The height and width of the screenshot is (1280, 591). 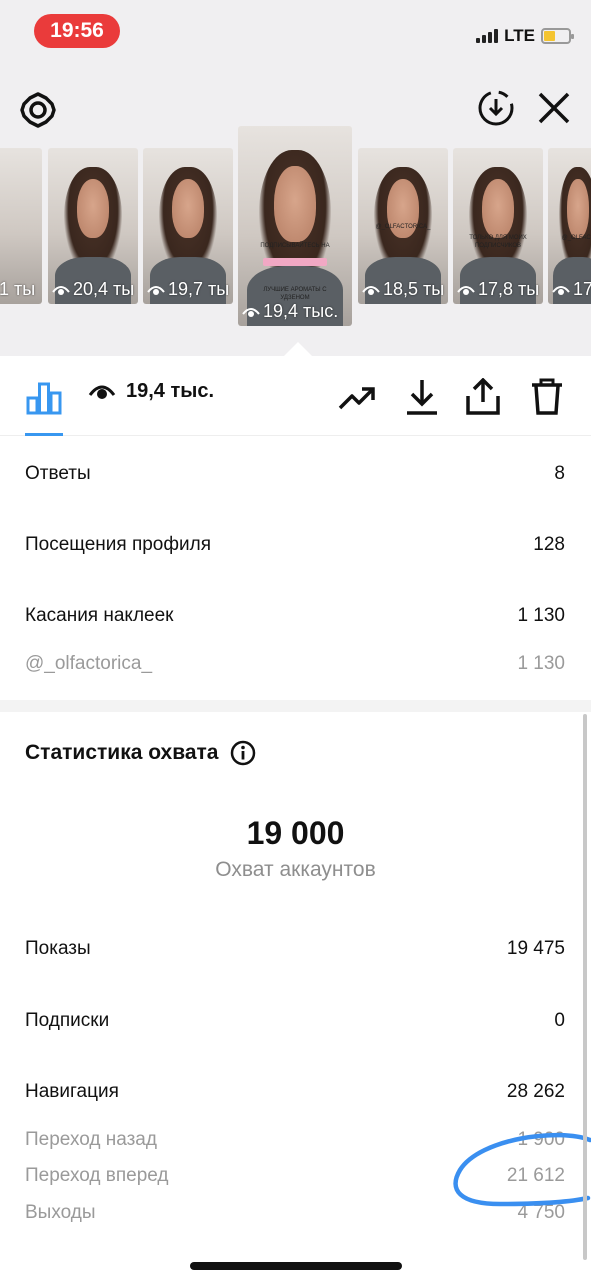 What do you see at coordinates (295, 1092) in the screenshot?
I see `stat-row-navigation: Навигация 28 262` at bounding box center [295, 1092].